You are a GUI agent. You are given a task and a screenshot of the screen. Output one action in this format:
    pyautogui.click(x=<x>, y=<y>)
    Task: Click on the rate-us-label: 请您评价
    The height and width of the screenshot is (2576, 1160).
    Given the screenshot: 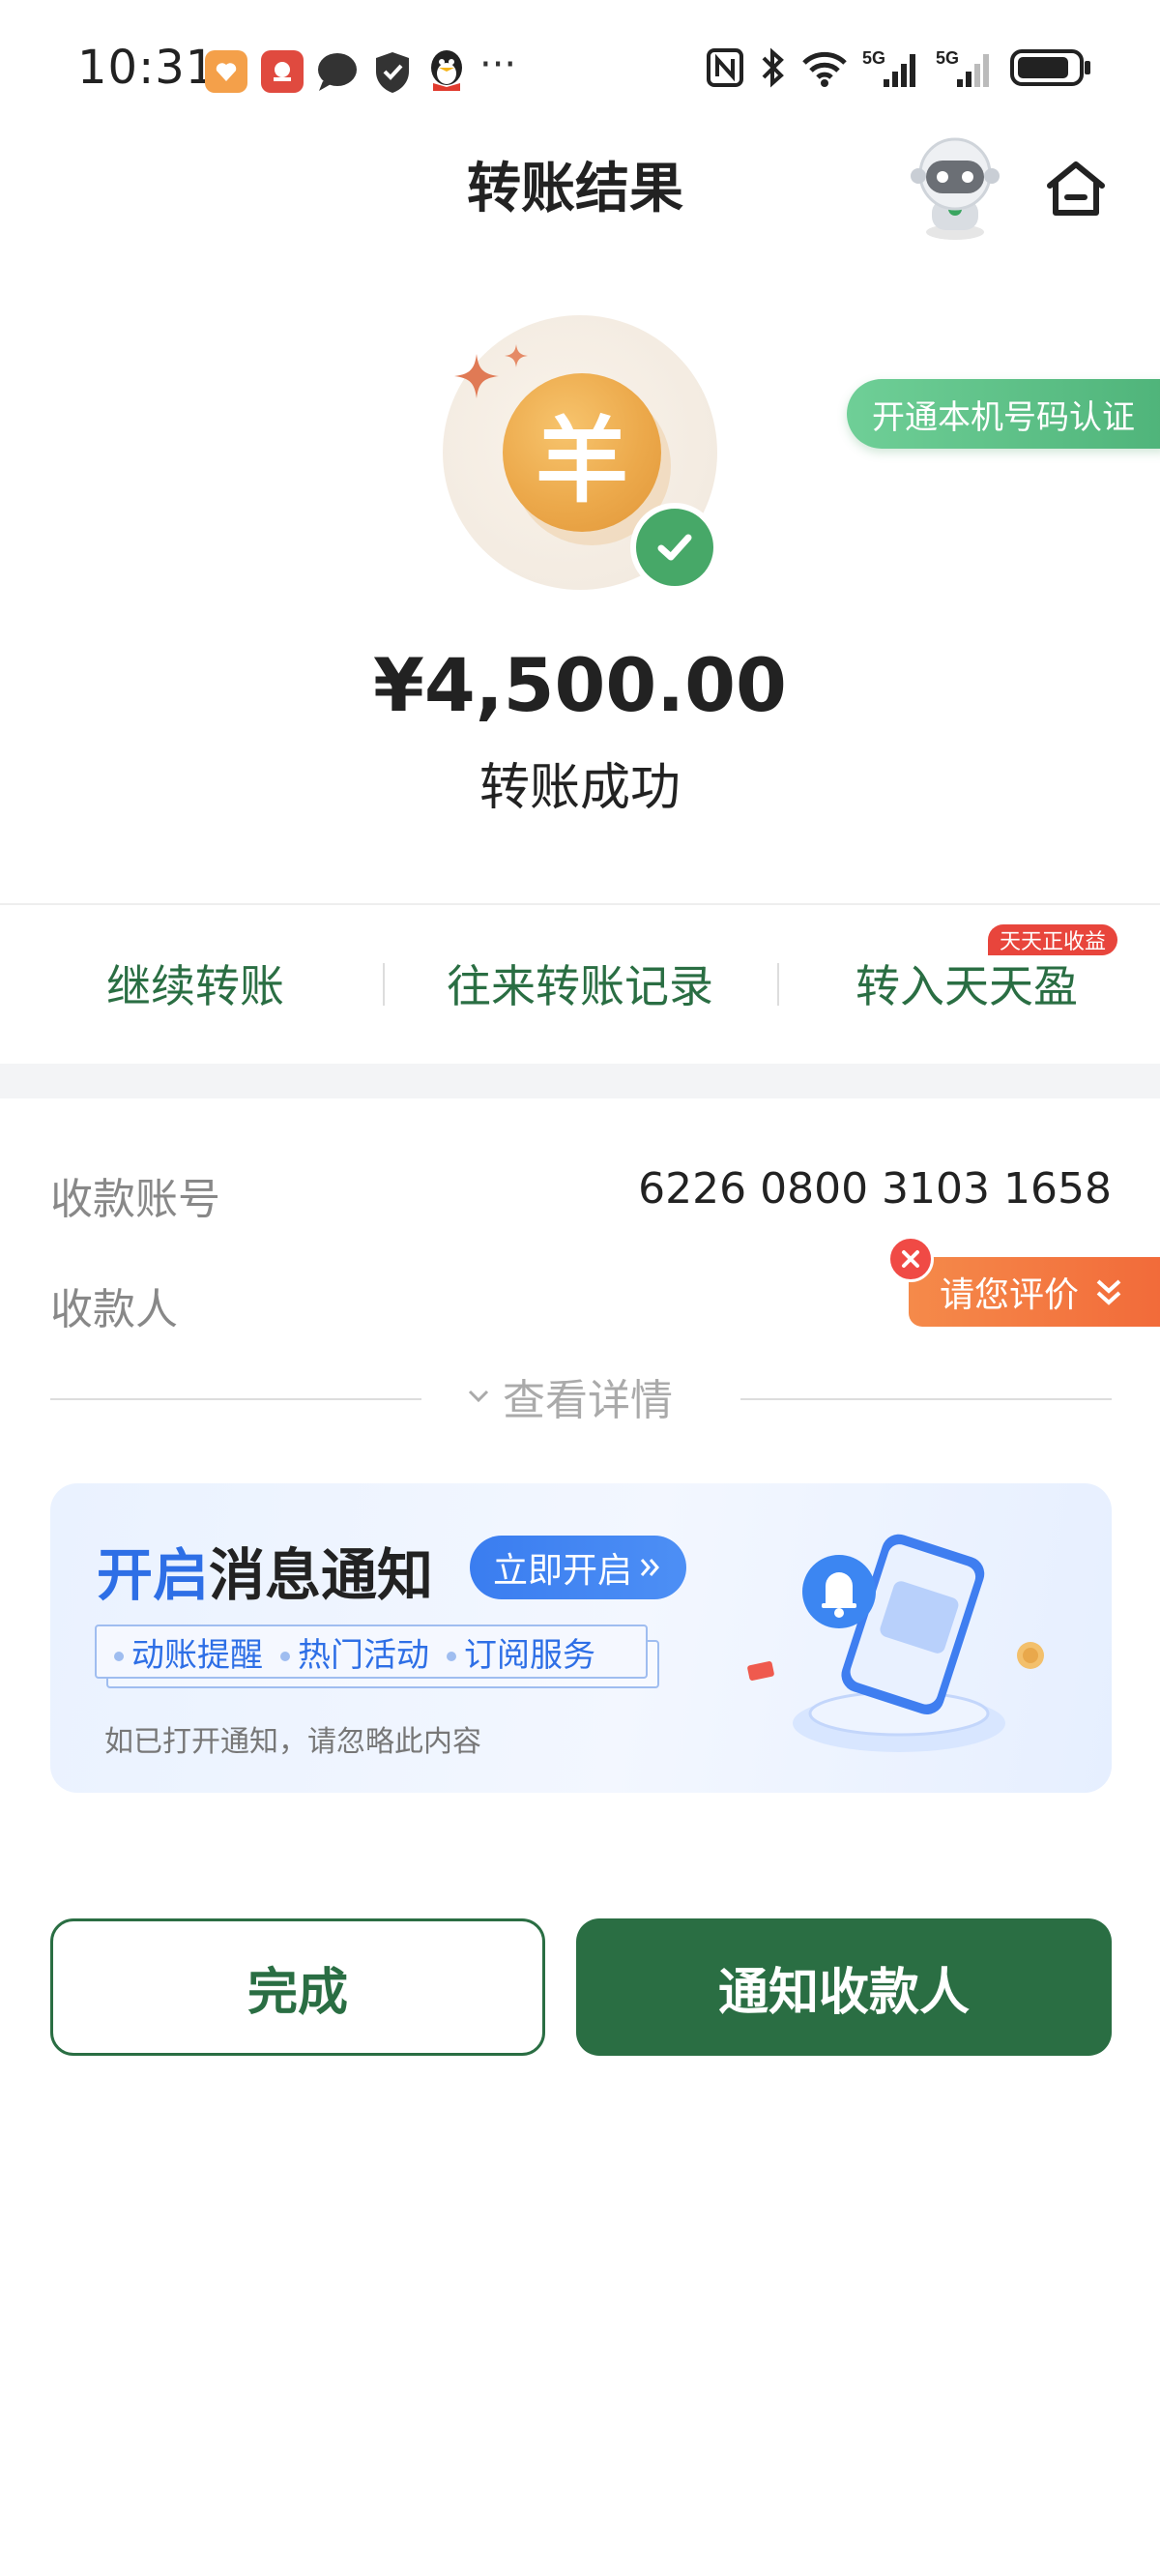 What is the action you would take?
    pyautogui.click(x=1010, y=1295)
    